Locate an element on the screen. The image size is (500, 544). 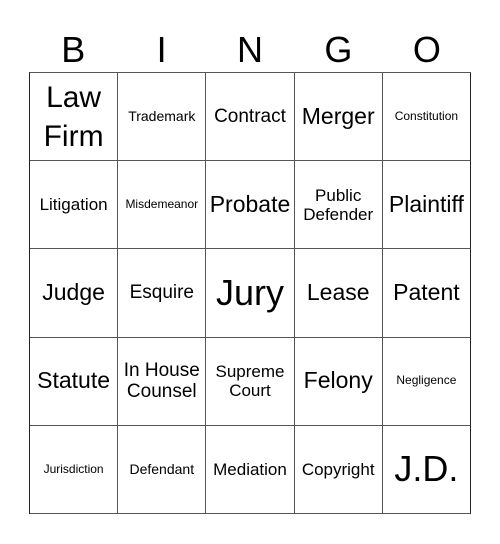
bingo-cell: Felony is located at coordinates (338, 381).